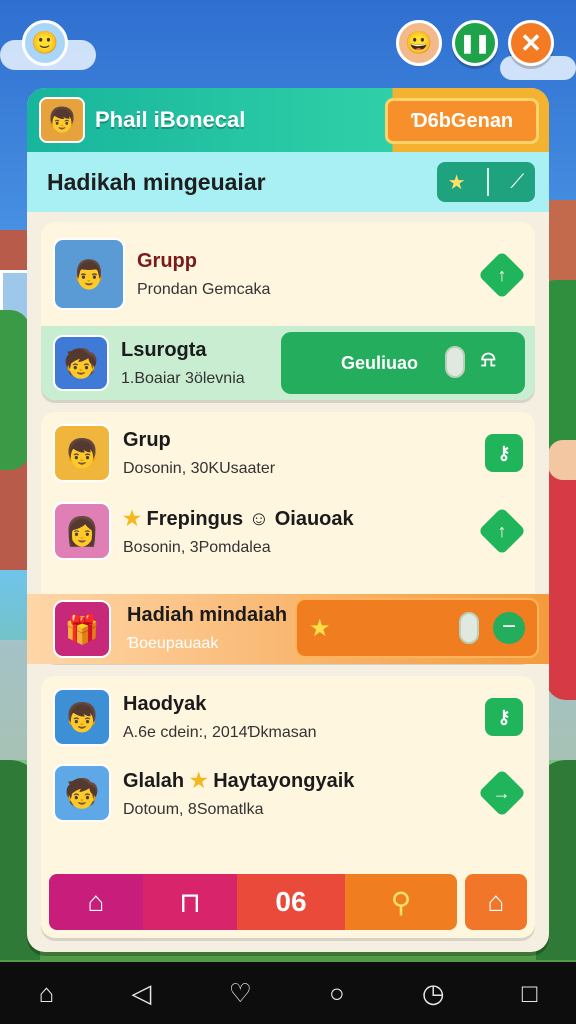 This screenshot has width=576, height=1024. Describe the element at coordinates (141, 993) in the screenshot. I see `back-icon: ◁` at that location.